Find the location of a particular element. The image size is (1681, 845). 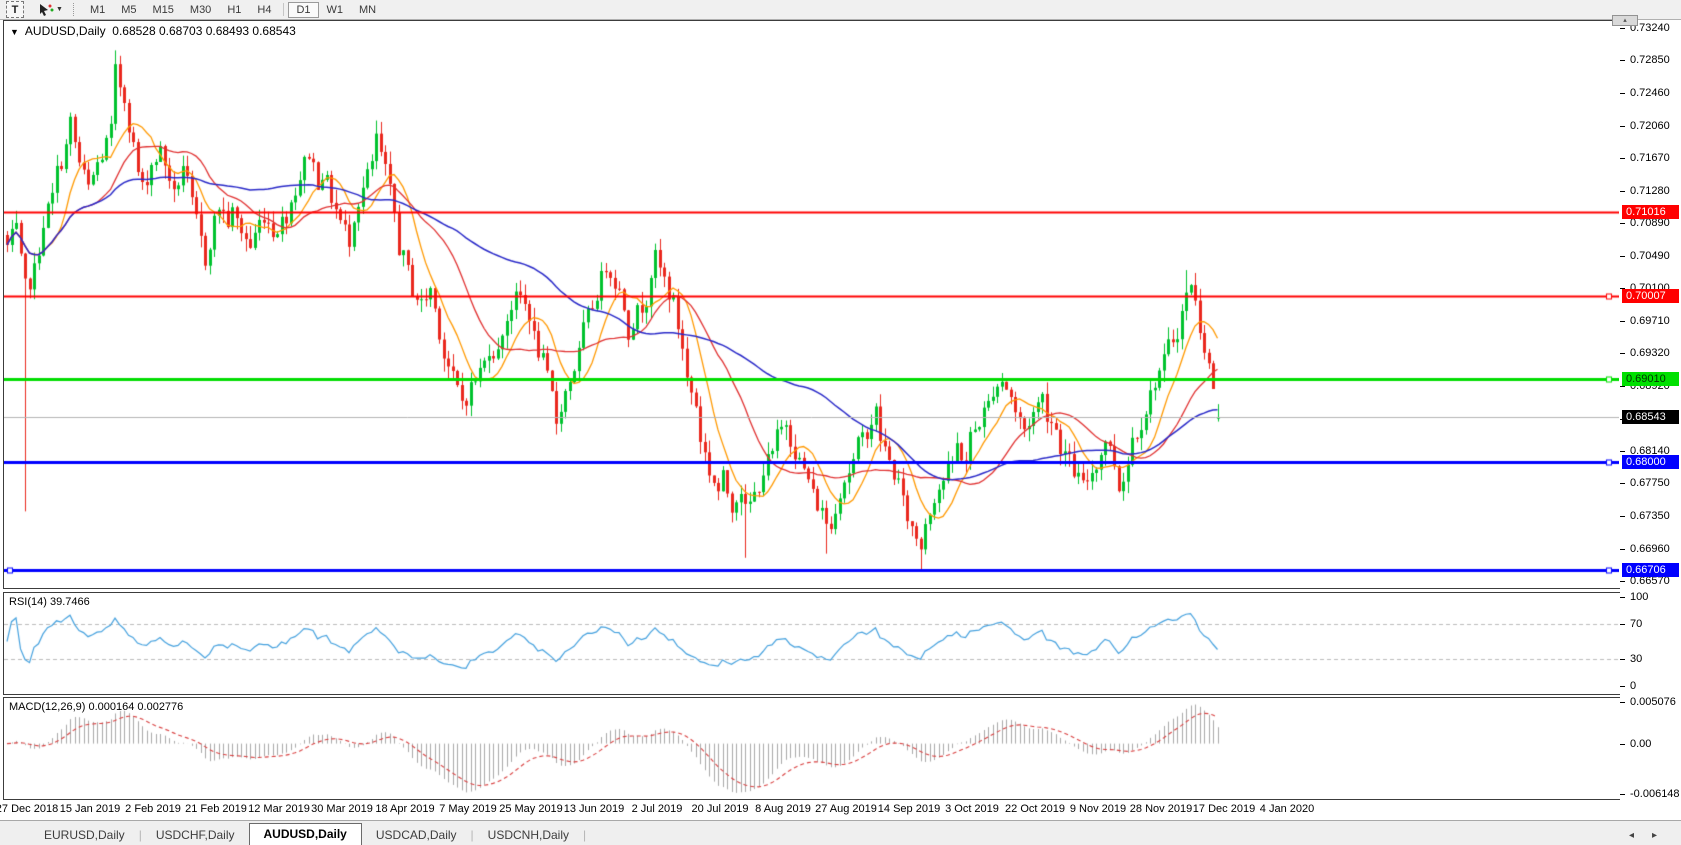

pointer-tool-icon is located at coordinates (47, 10).